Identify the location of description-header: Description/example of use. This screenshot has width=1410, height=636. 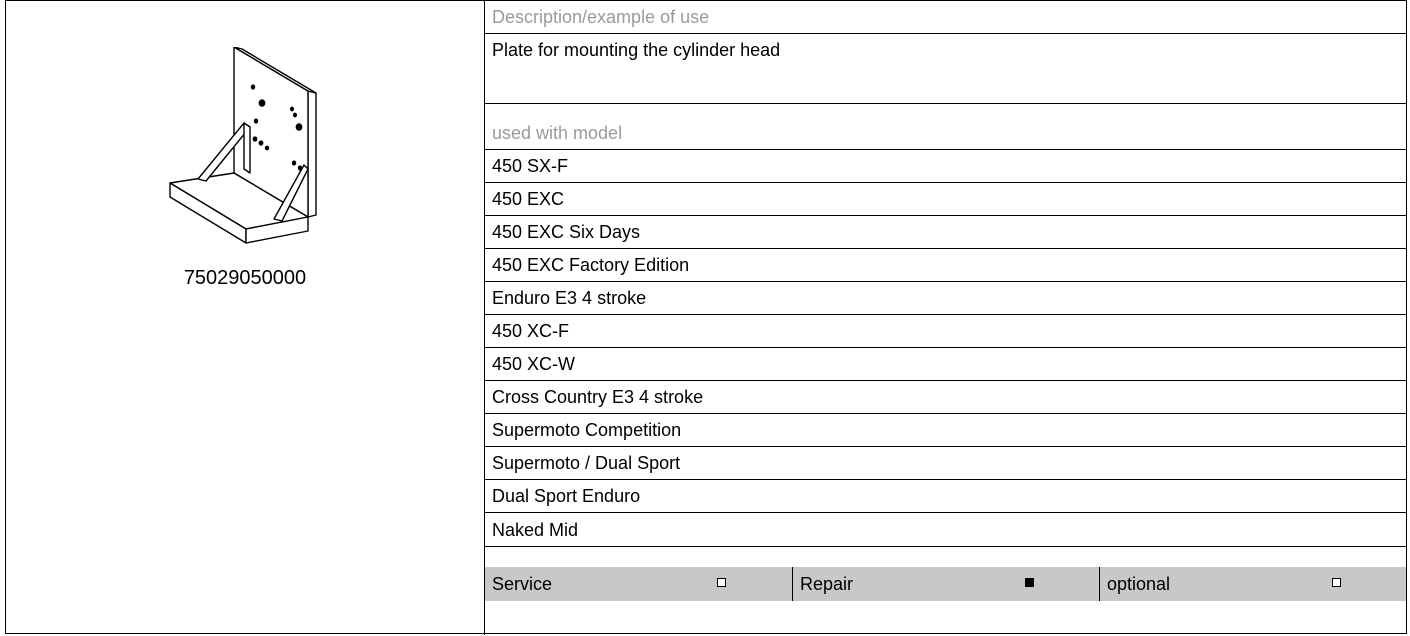
(945, 17).